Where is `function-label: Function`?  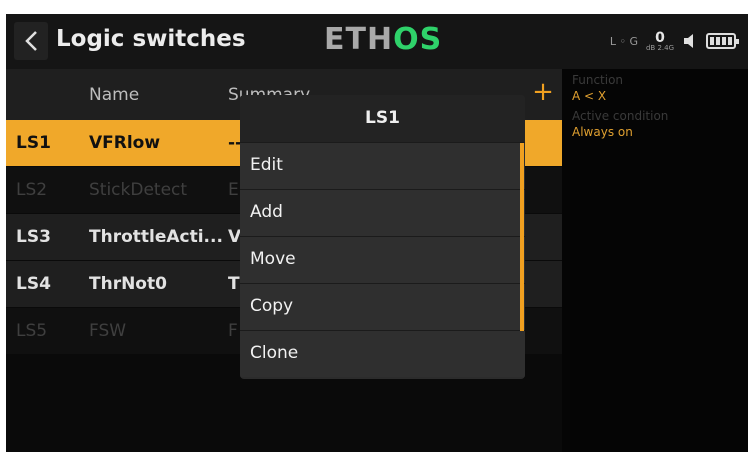 function-label: Function is located at coordinates (598, 80).